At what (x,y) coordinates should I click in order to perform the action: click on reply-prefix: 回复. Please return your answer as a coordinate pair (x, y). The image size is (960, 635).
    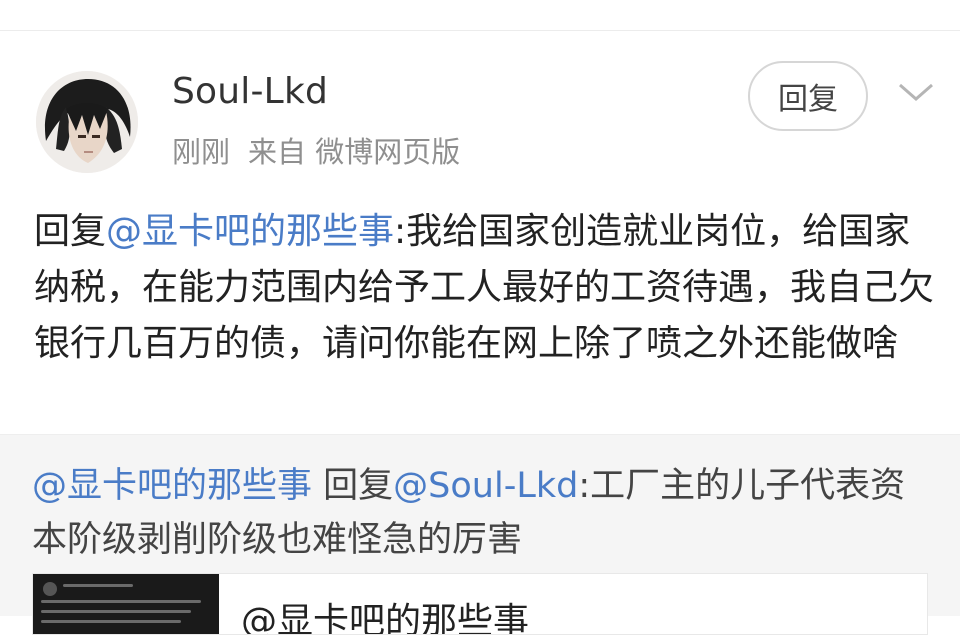
    Looking at the image, I should click on (70, 231).